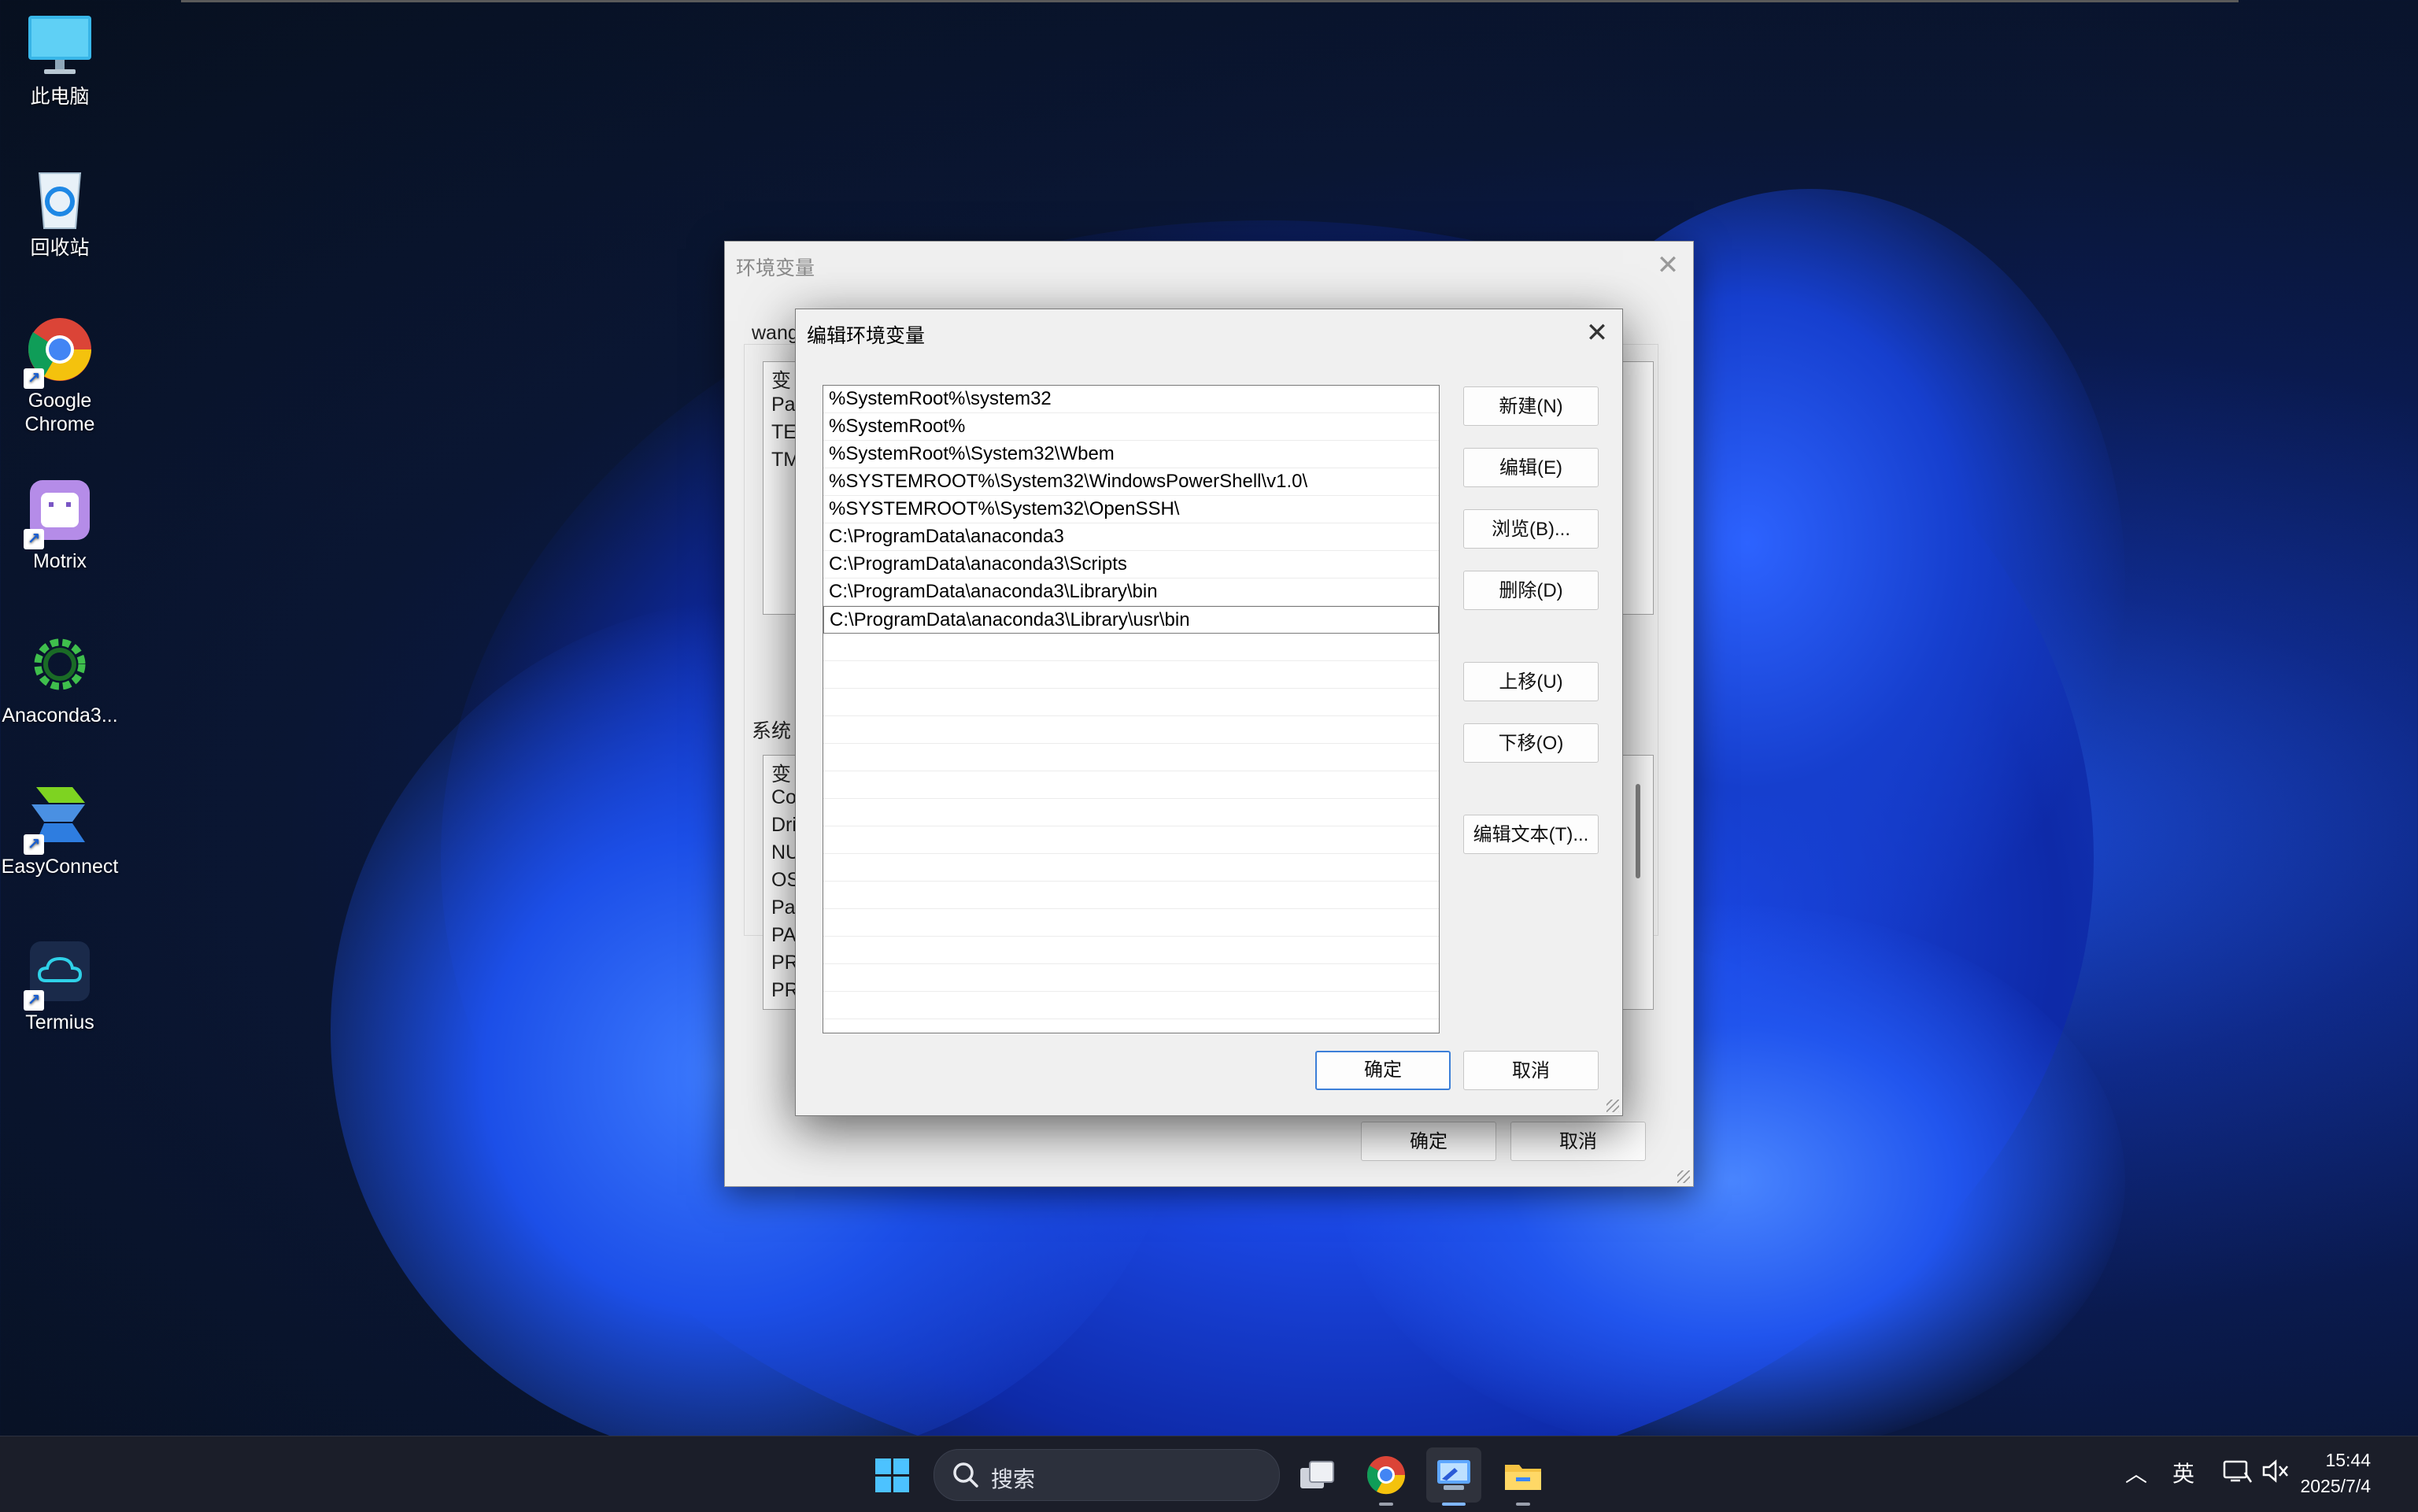 The image size is (2418, 1512). Describe the element at coordinates (775, 333) in the screenshot. I see `user-variables-label: wang` at that location.